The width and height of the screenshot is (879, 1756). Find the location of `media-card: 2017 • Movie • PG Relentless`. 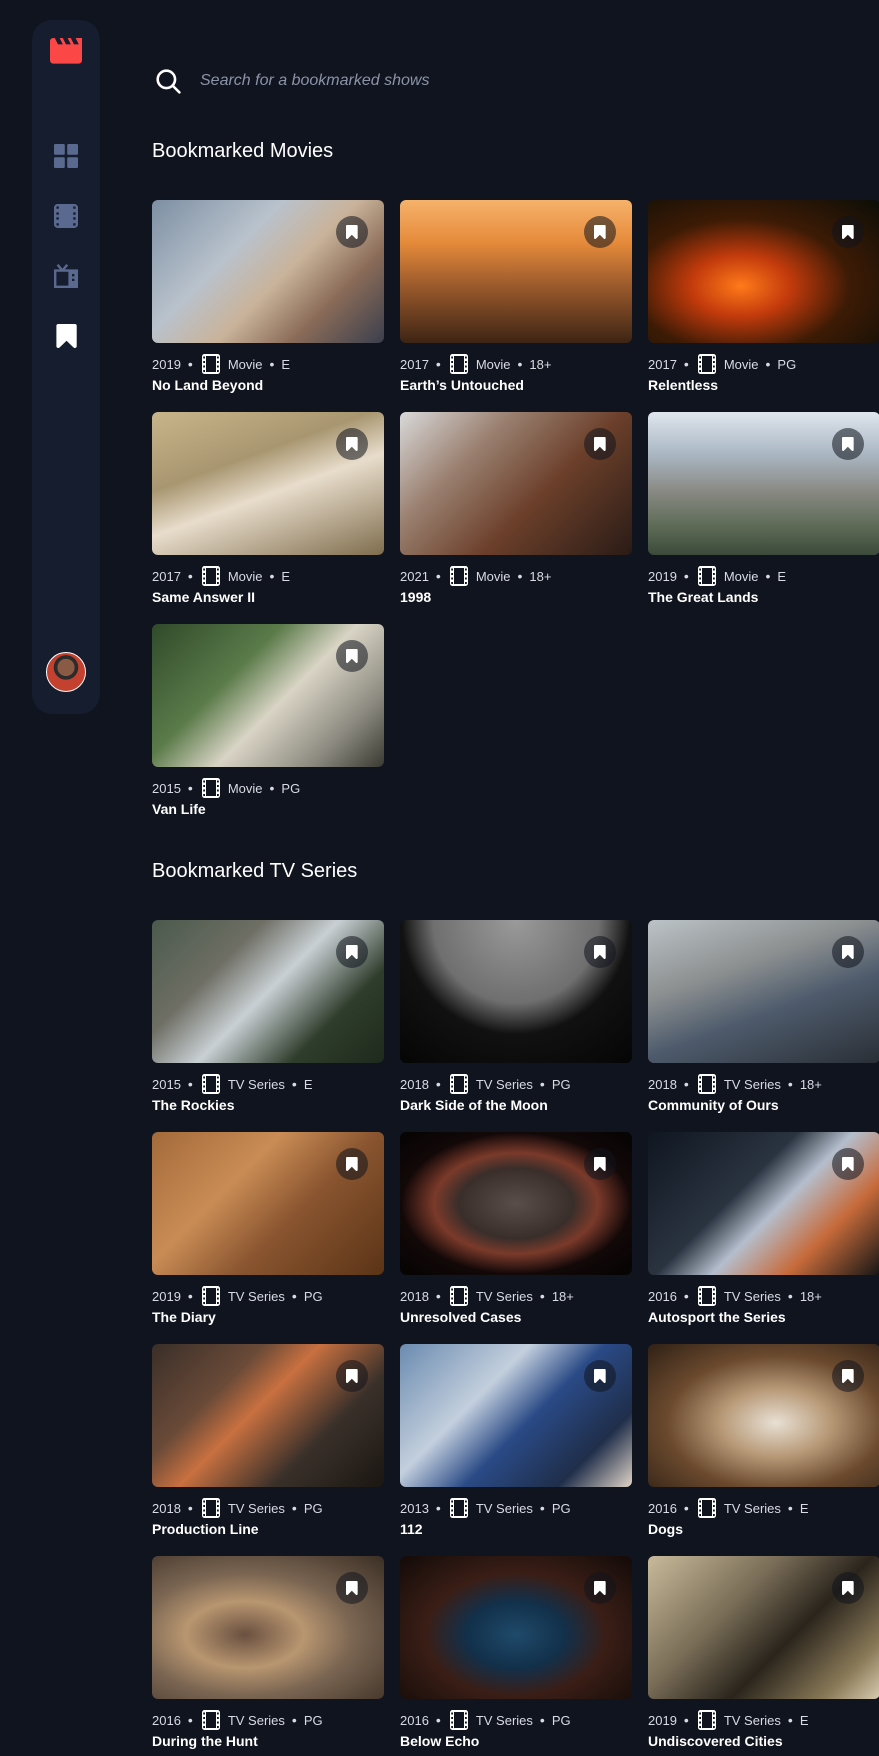

media-card: 2017 • Movie • PG Relentless is located at coordinates (763, 300).